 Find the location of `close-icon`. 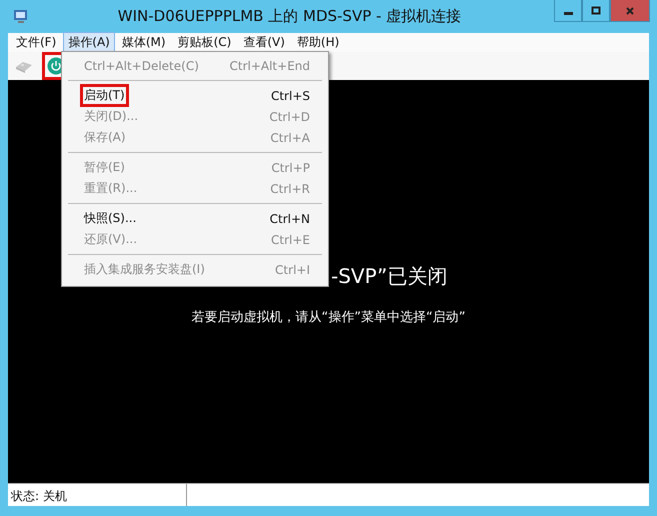

close-icon is located at coordinates (630, 11).